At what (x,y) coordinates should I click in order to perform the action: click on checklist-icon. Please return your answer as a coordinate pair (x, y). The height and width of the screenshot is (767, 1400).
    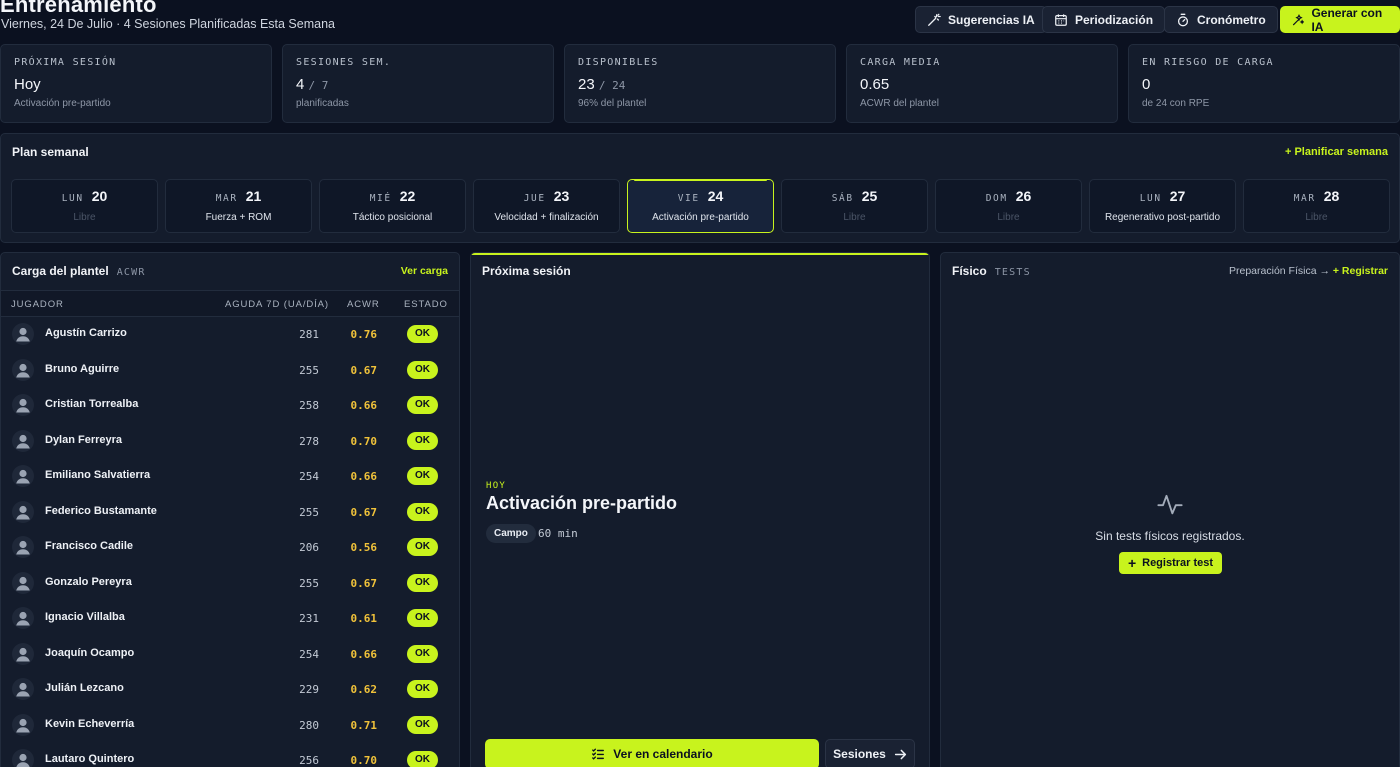
    Looking at the image, I should click on (598, 754).